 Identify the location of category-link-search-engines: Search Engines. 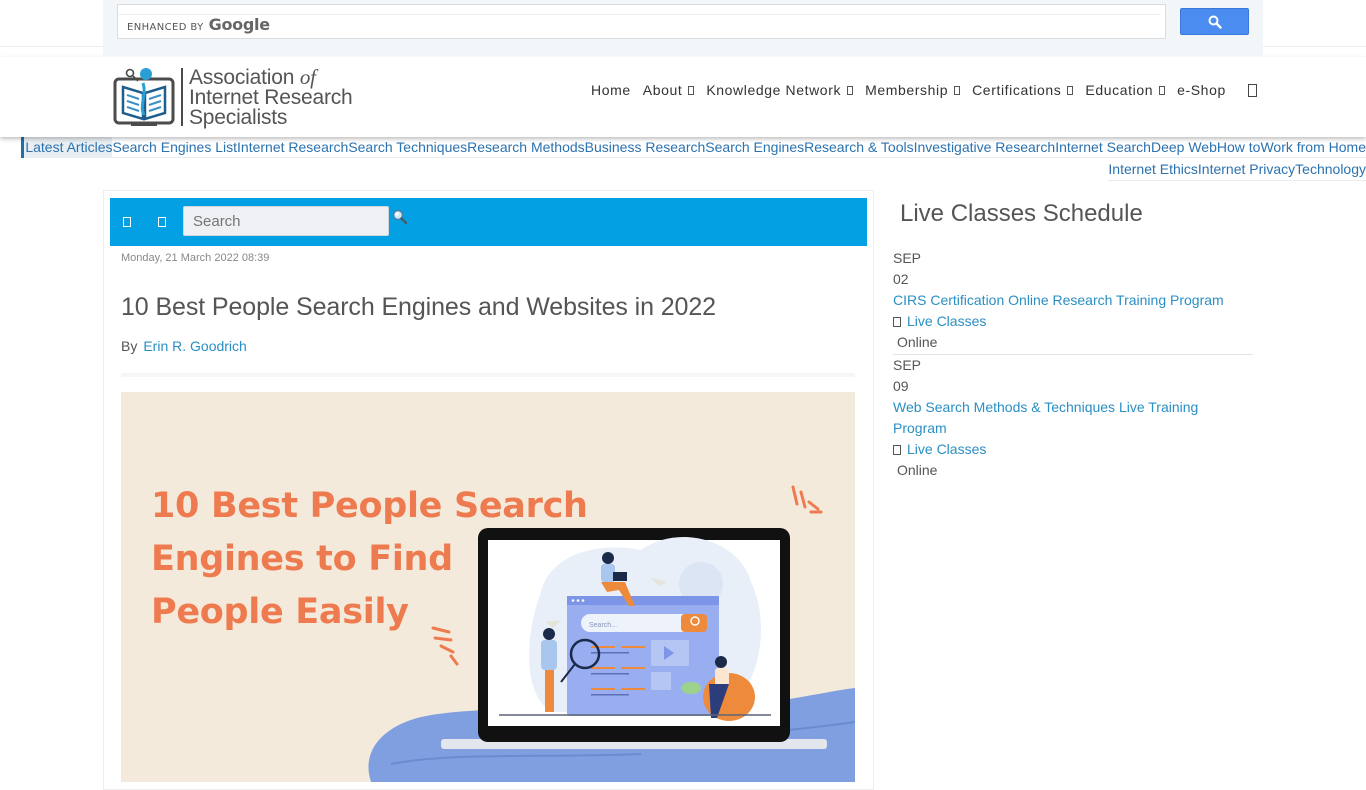
(754, 147).